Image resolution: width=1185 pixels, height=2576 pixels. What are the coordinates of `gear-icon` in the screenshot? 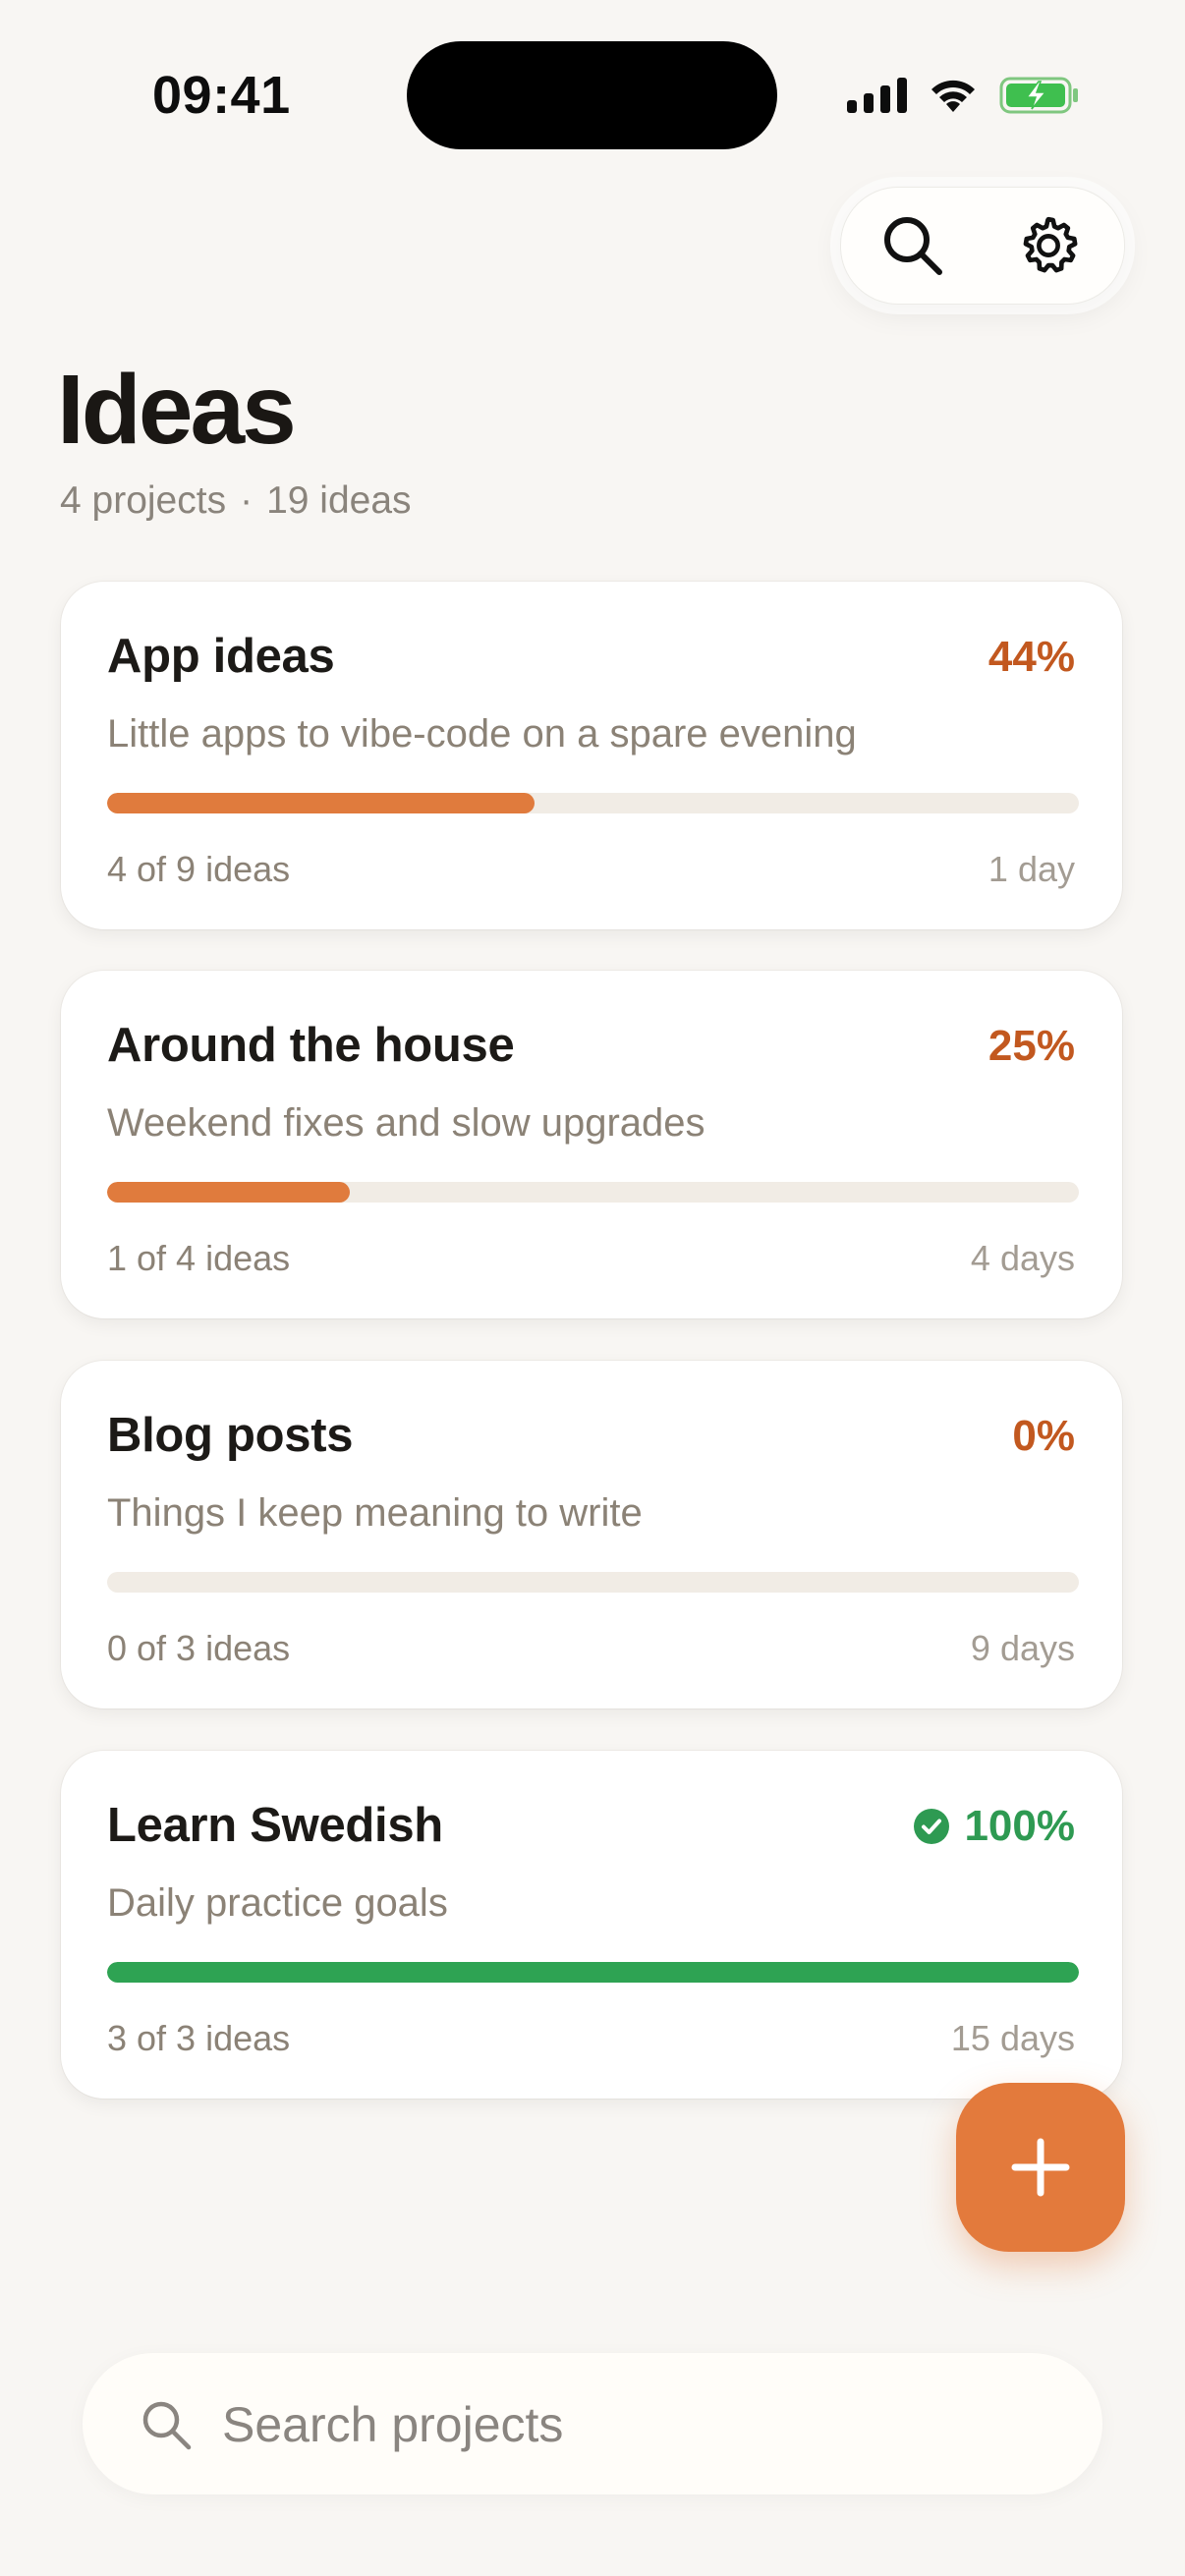 It's located at (1050, 244).